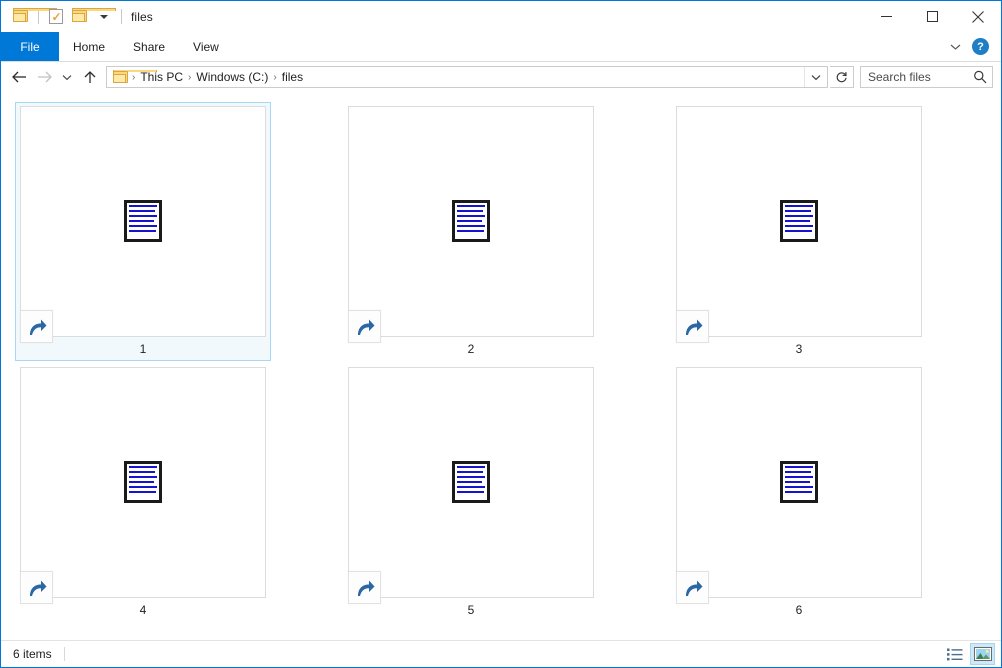  Describe the element at coordinates (19, 77) in the screenshot. I see `back-button` at that location.